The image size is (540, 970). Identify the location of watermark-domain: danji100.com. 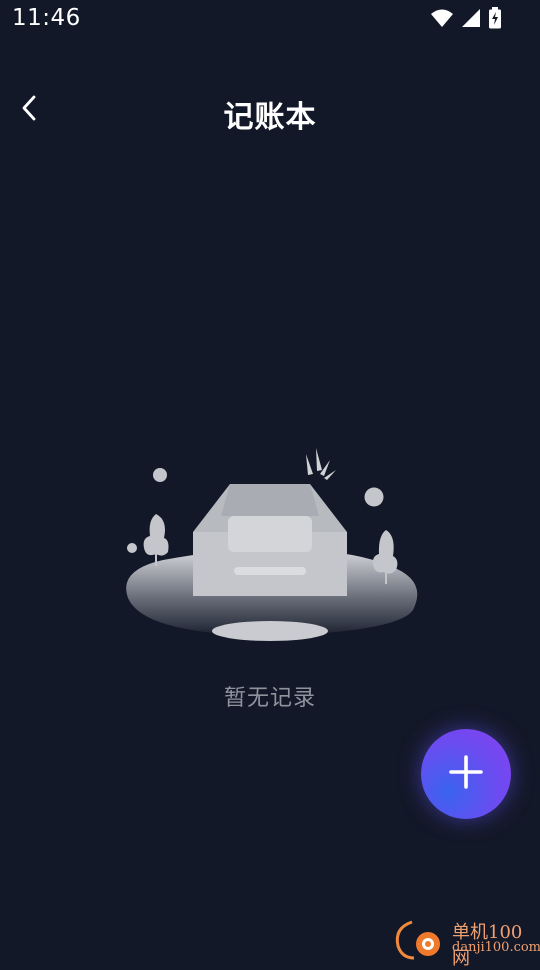
(496, 947).